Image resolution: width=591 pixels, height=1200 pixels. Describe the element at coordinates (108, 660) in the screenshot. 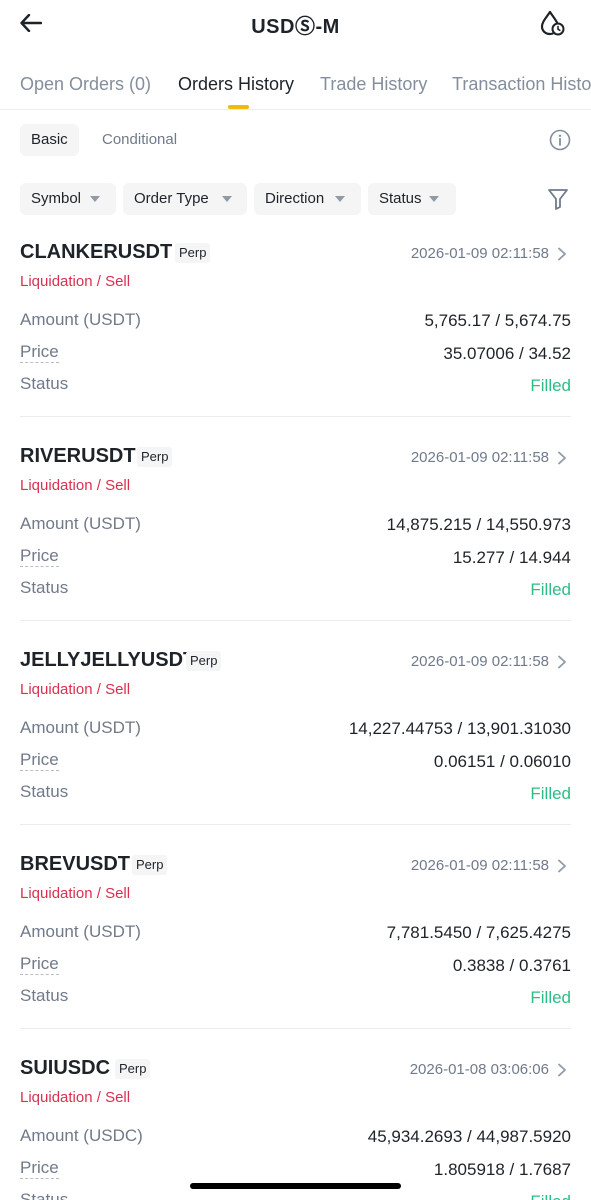

I see `order-symbol: JELLYJELLYUSDT` at that location.